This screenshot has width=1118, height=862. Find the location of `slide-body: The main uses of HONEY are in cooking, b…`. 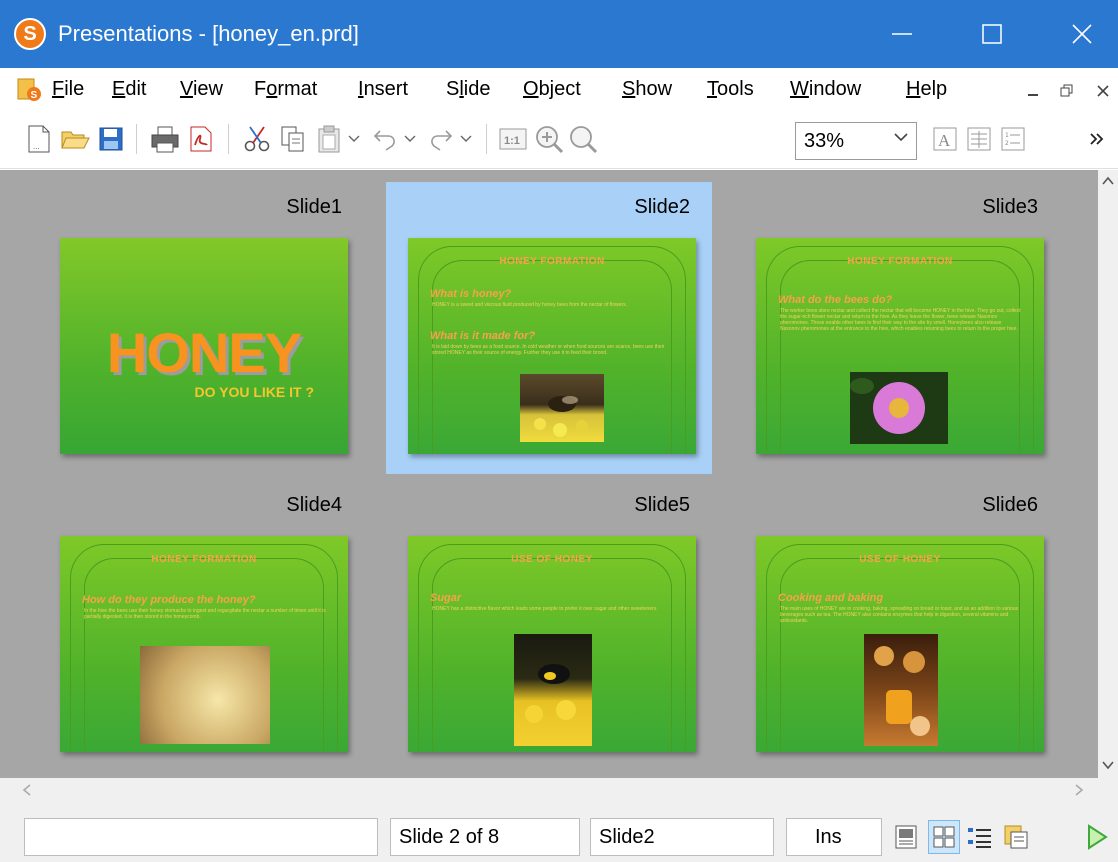

slide-body: The main uses of HONEY are in cooking, b… is located at coordinates (899, 615).